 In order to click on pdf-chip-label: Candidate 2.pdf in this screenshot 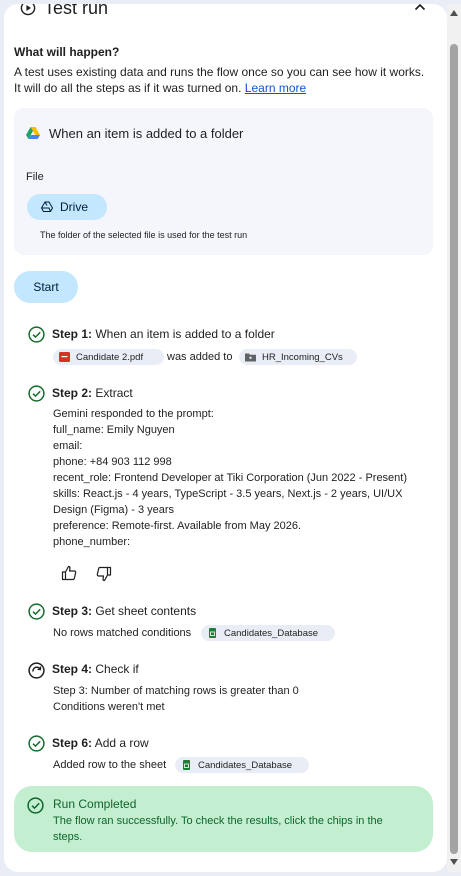, I will do `click(110, 357)`.